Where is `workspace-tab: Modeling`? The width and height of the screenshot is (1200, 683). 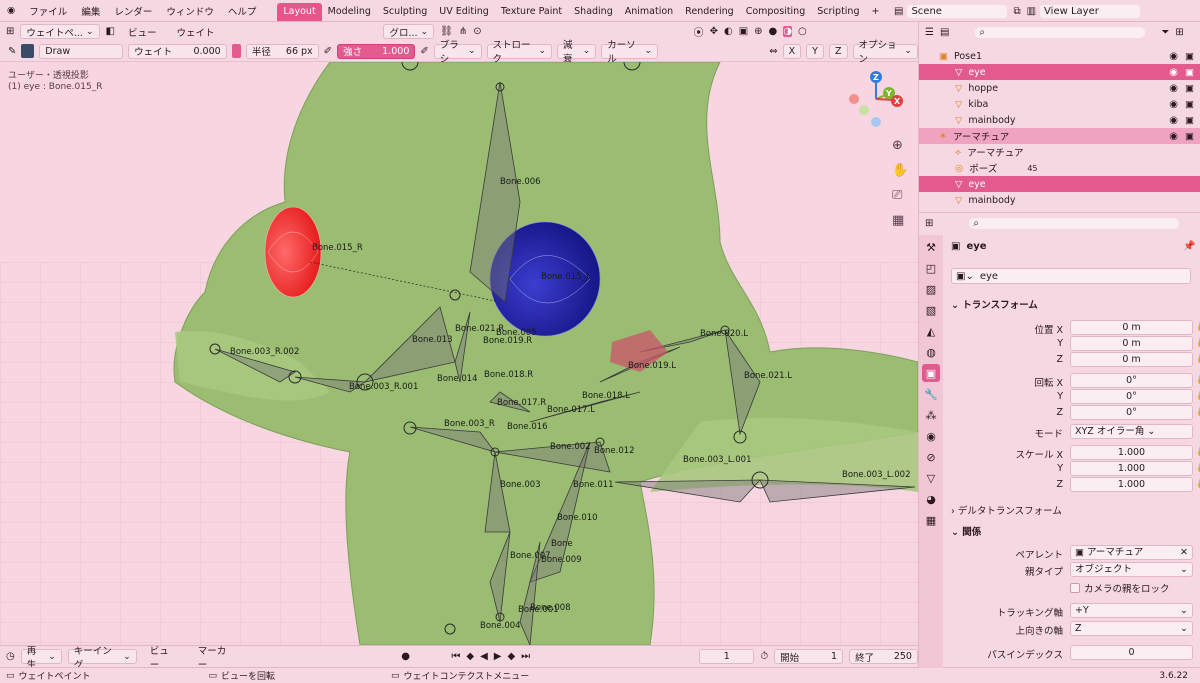
workspace-tab: Modeling is located at coordinates (349, 12).